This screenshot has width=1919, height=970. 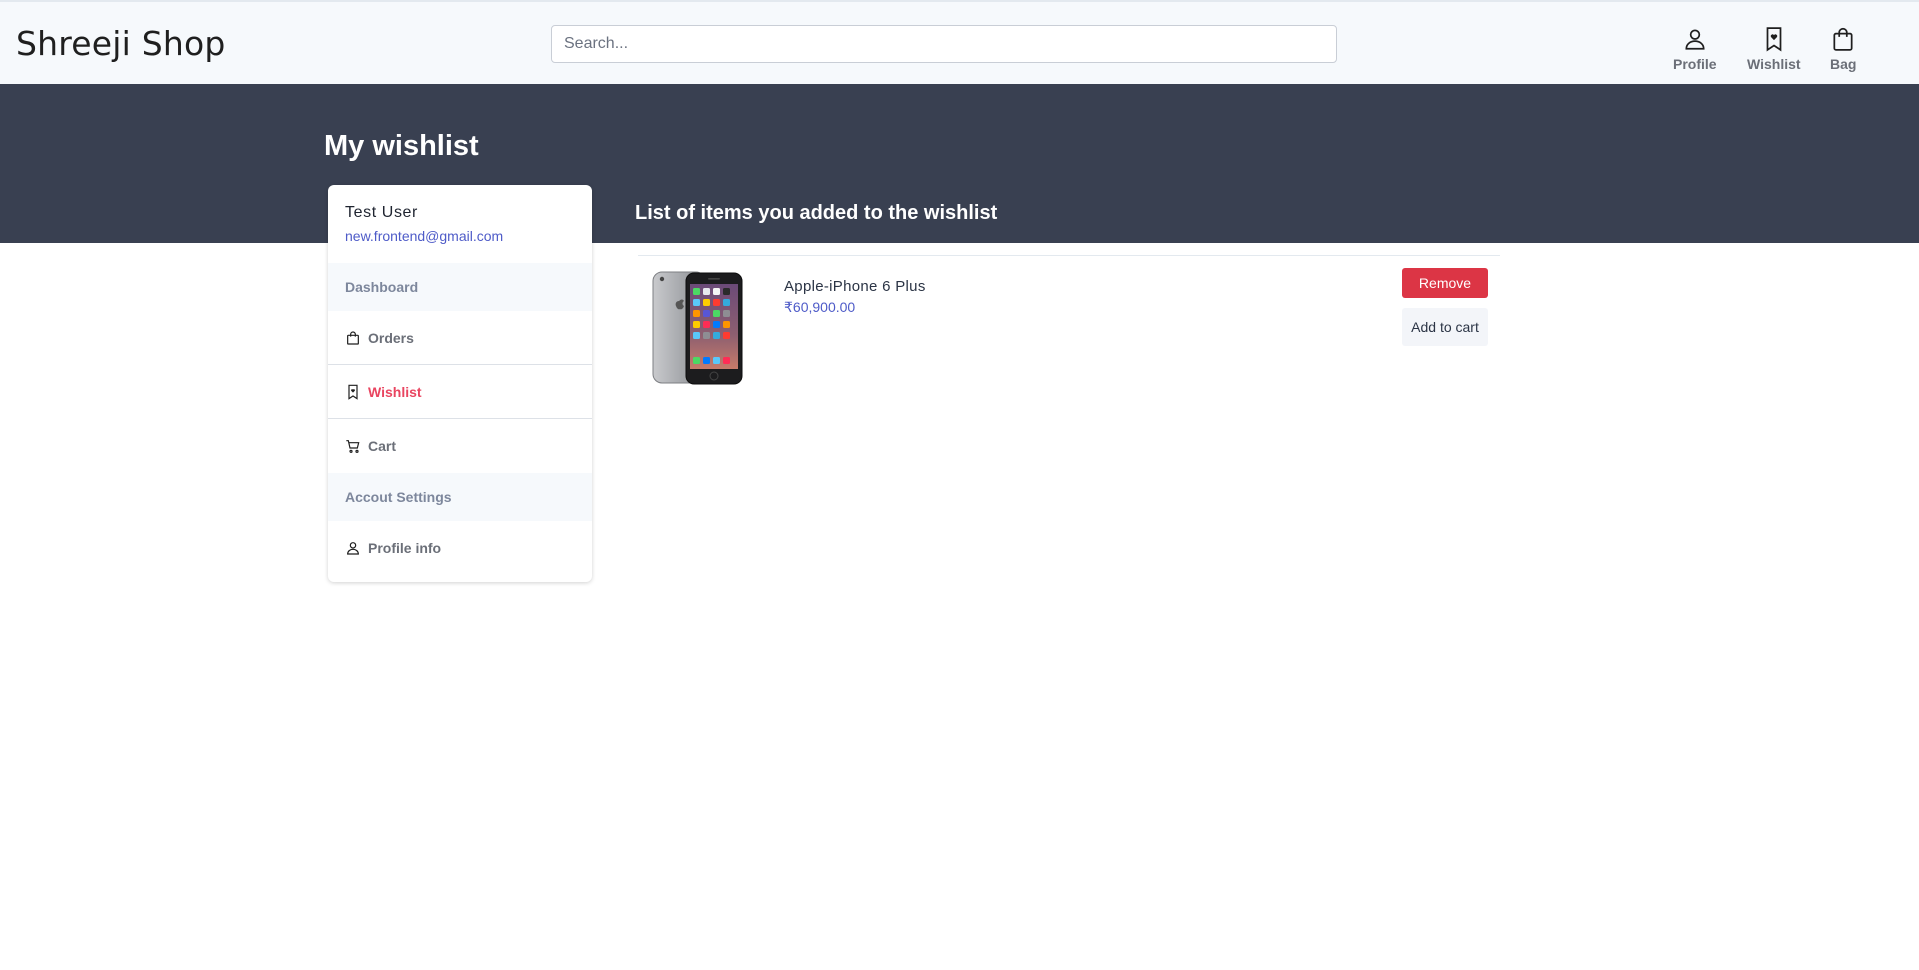 I want to click on list-divider, so click(x=1069, y=255).